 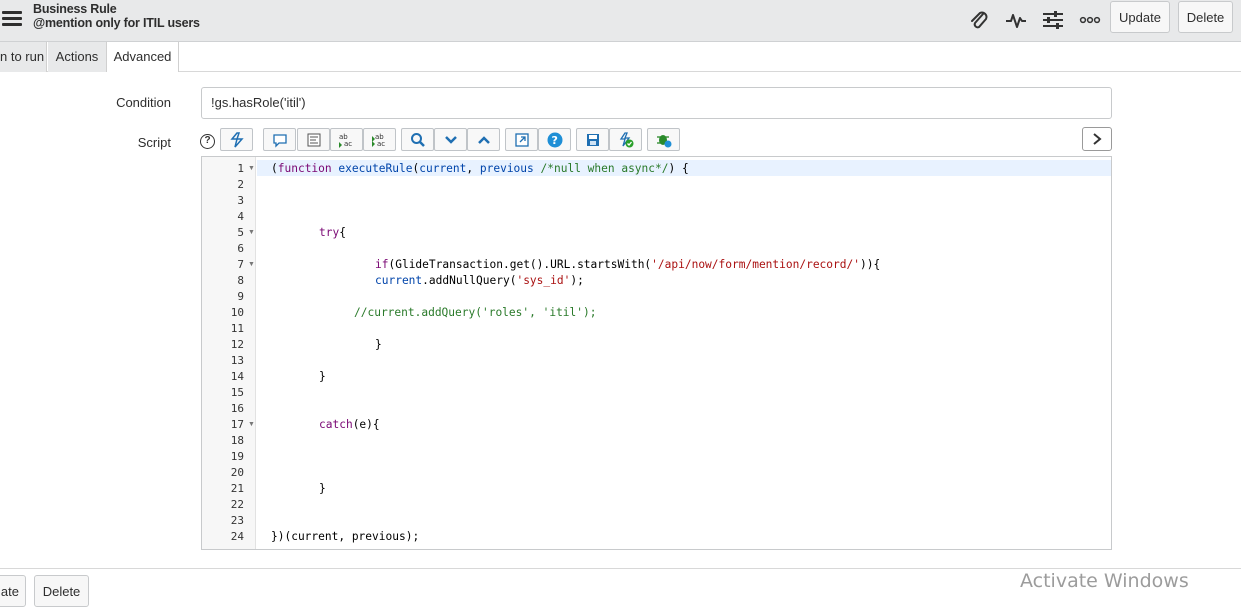 What do you see at coordinates (237, 360) in the screenshot?
I see `line-number: 13` at bounding box center [237, 360].